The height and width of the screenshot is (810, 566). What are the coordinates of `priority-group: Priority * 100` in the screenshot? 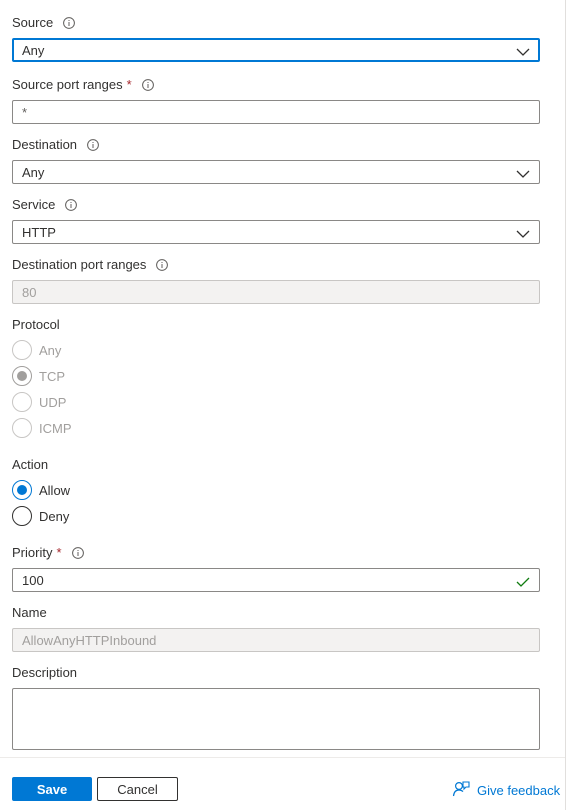 It's located at (276, 574).